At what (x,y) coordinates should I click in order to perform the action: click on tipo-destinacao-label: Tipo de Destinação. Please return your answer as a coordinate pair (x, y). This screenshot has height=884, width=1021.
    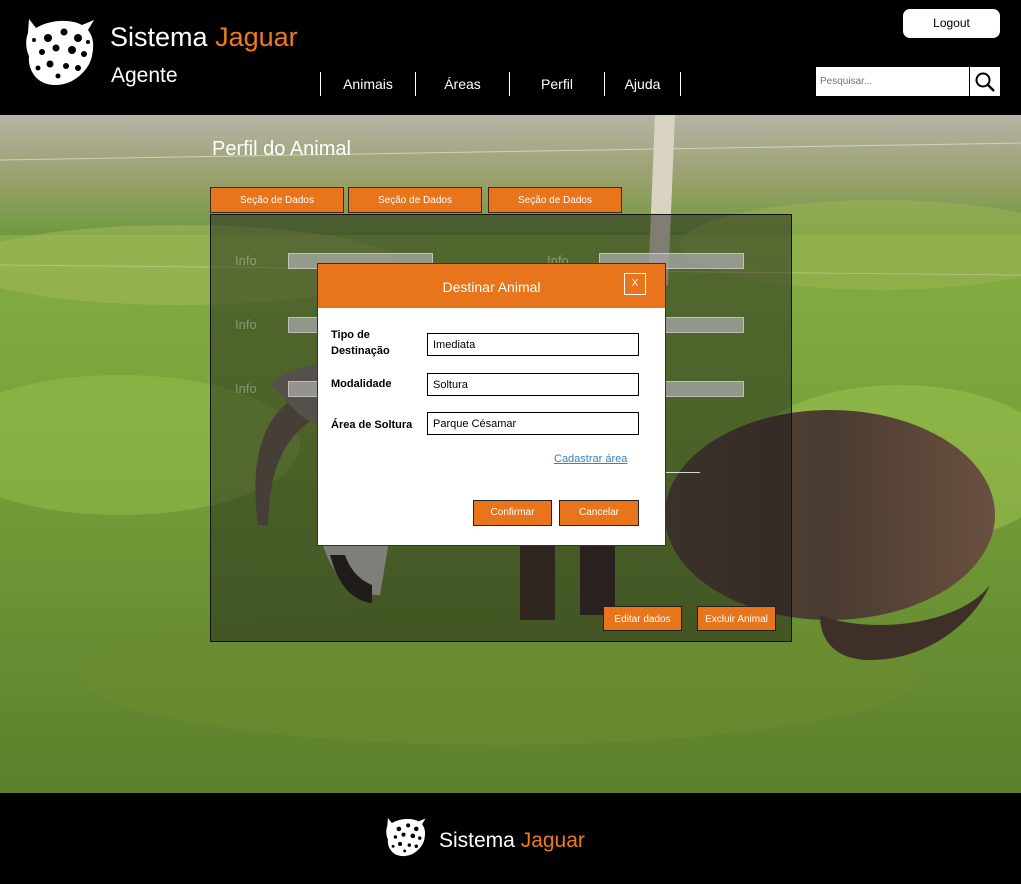
    Looking at the image, I should click on (360, 343).